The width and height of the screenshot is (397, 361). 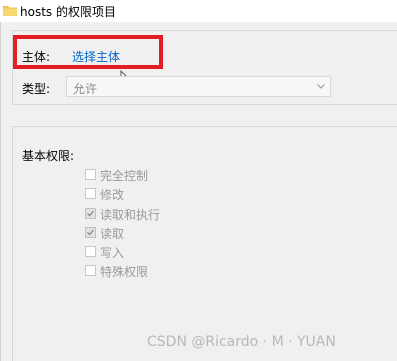 I want to click on window-left-border, so click(x=0, y=191).